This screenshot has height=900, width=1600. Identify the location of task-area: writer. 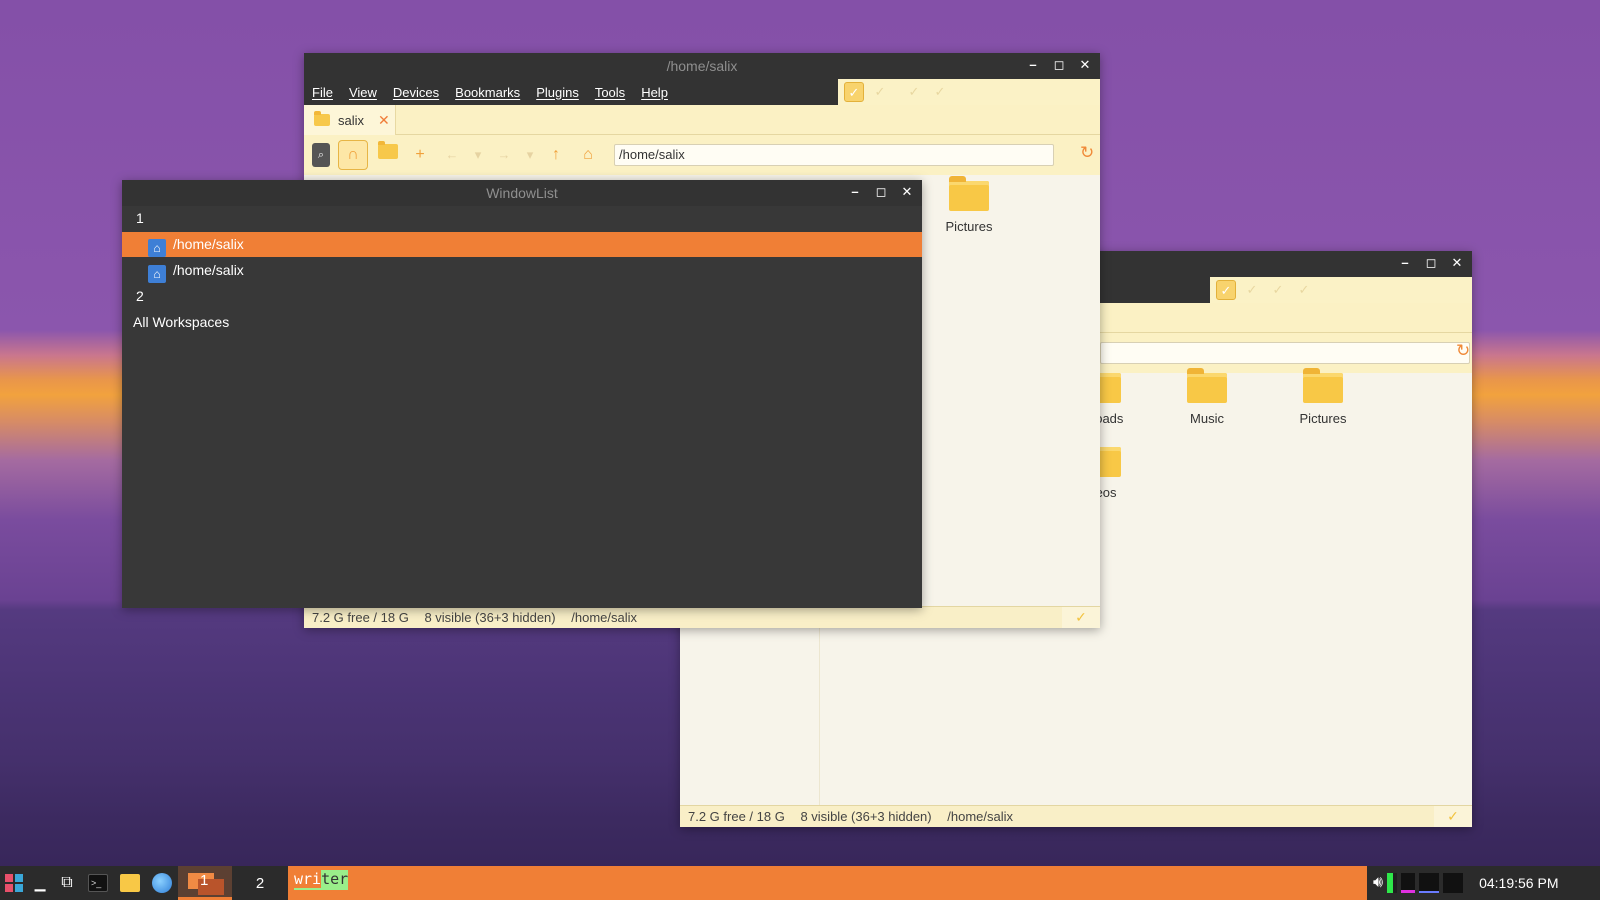
(827, 883).